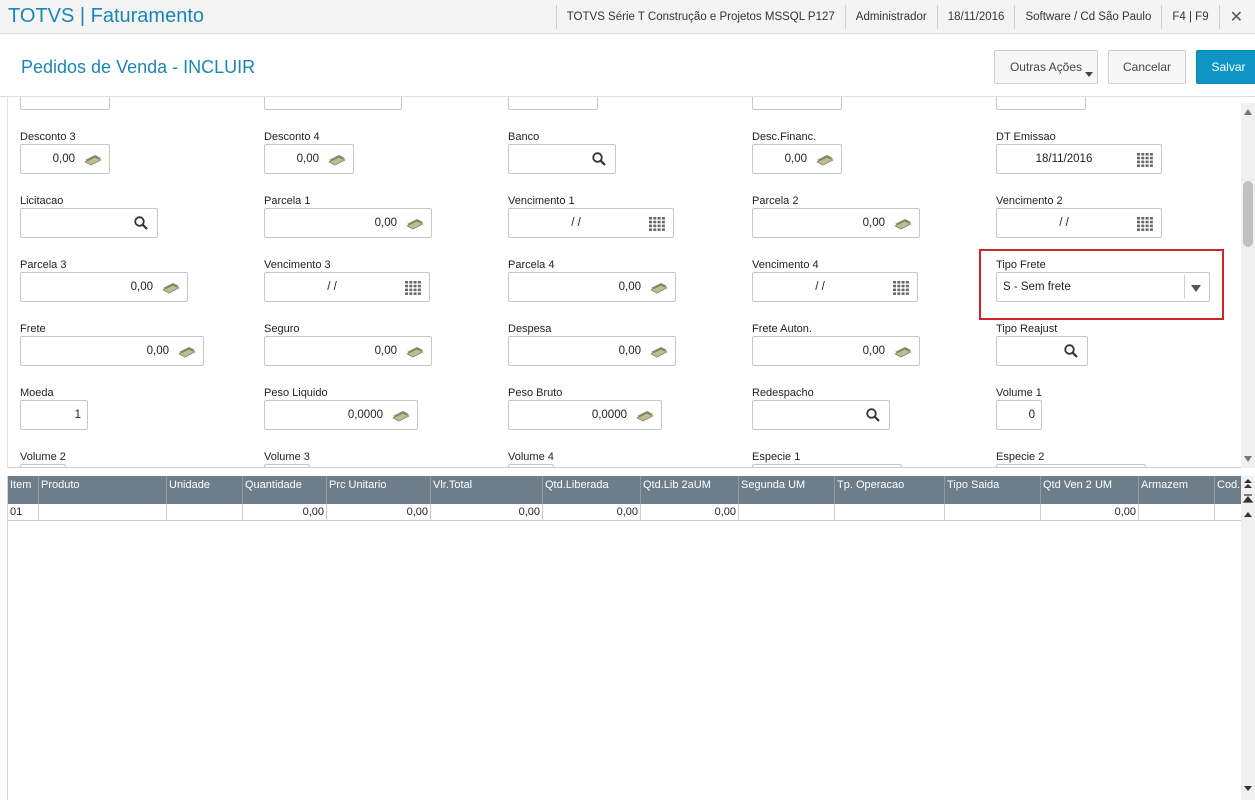 This screenshot has height=800, width=1255. Describe the element at coordinates (1248, 484) in the screenshot. I see `scroll-top-icon` at that location.